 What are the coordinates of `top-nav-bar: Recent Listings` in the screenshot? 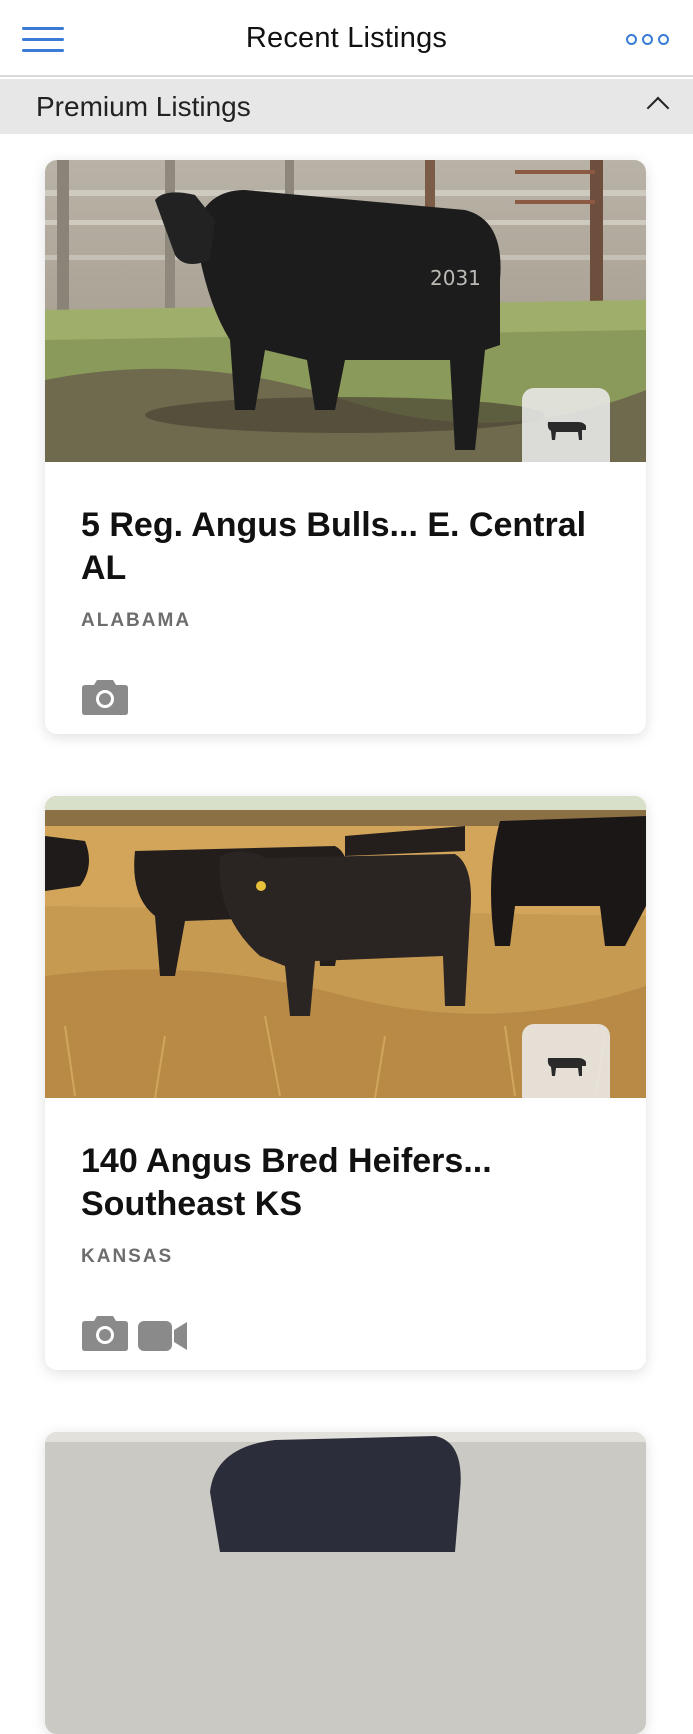 It's located at (346, 38).